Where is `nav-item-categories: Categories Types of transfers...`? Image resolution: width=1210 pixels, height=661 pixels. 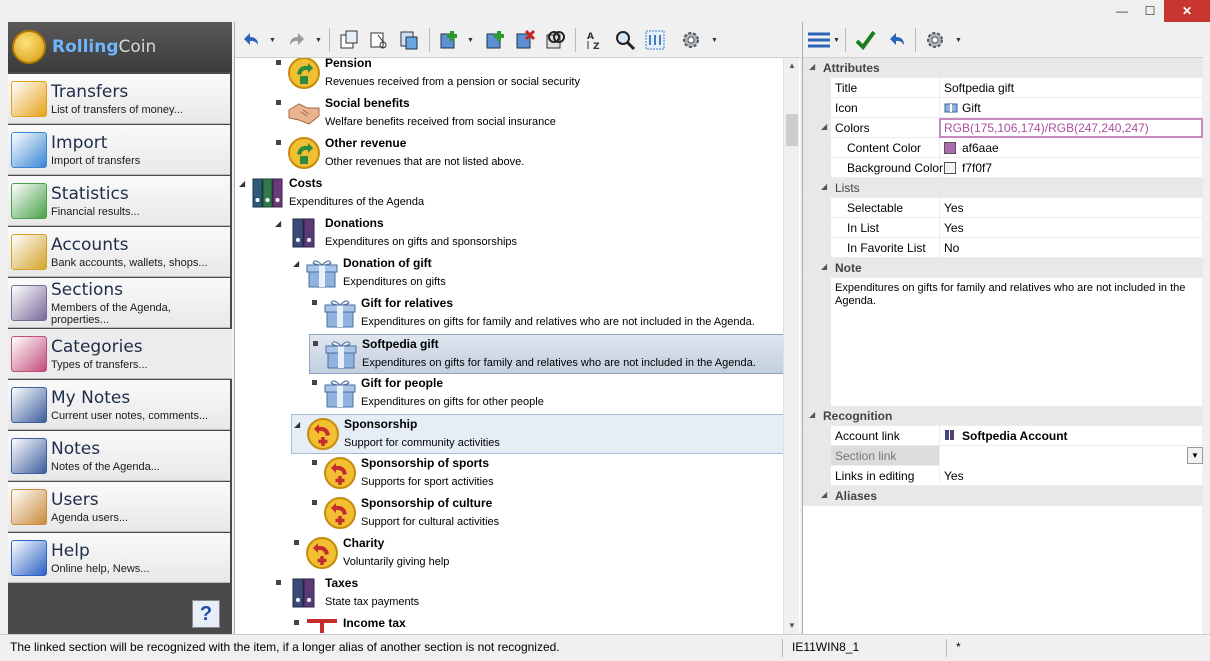
nav-item-categories: Categories Types of transfers... is located at coordinates (120, 354).